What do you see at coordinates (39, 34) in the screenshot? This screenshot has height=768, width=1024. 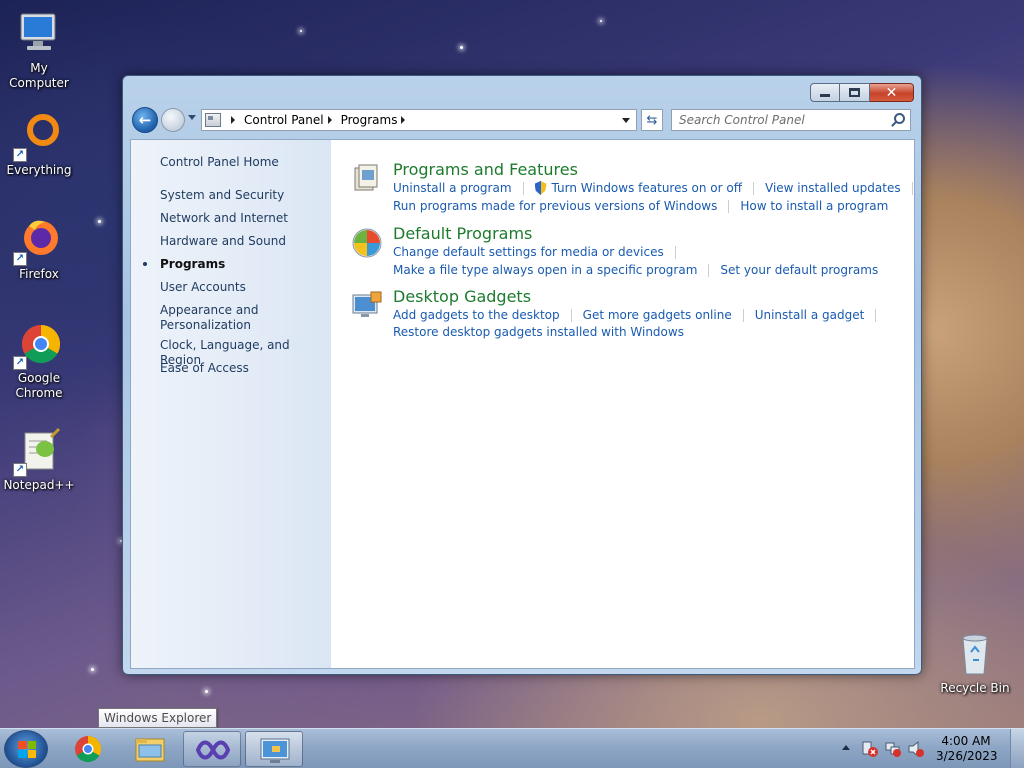 I see `computer-icon` at bounding box center [39, 34].